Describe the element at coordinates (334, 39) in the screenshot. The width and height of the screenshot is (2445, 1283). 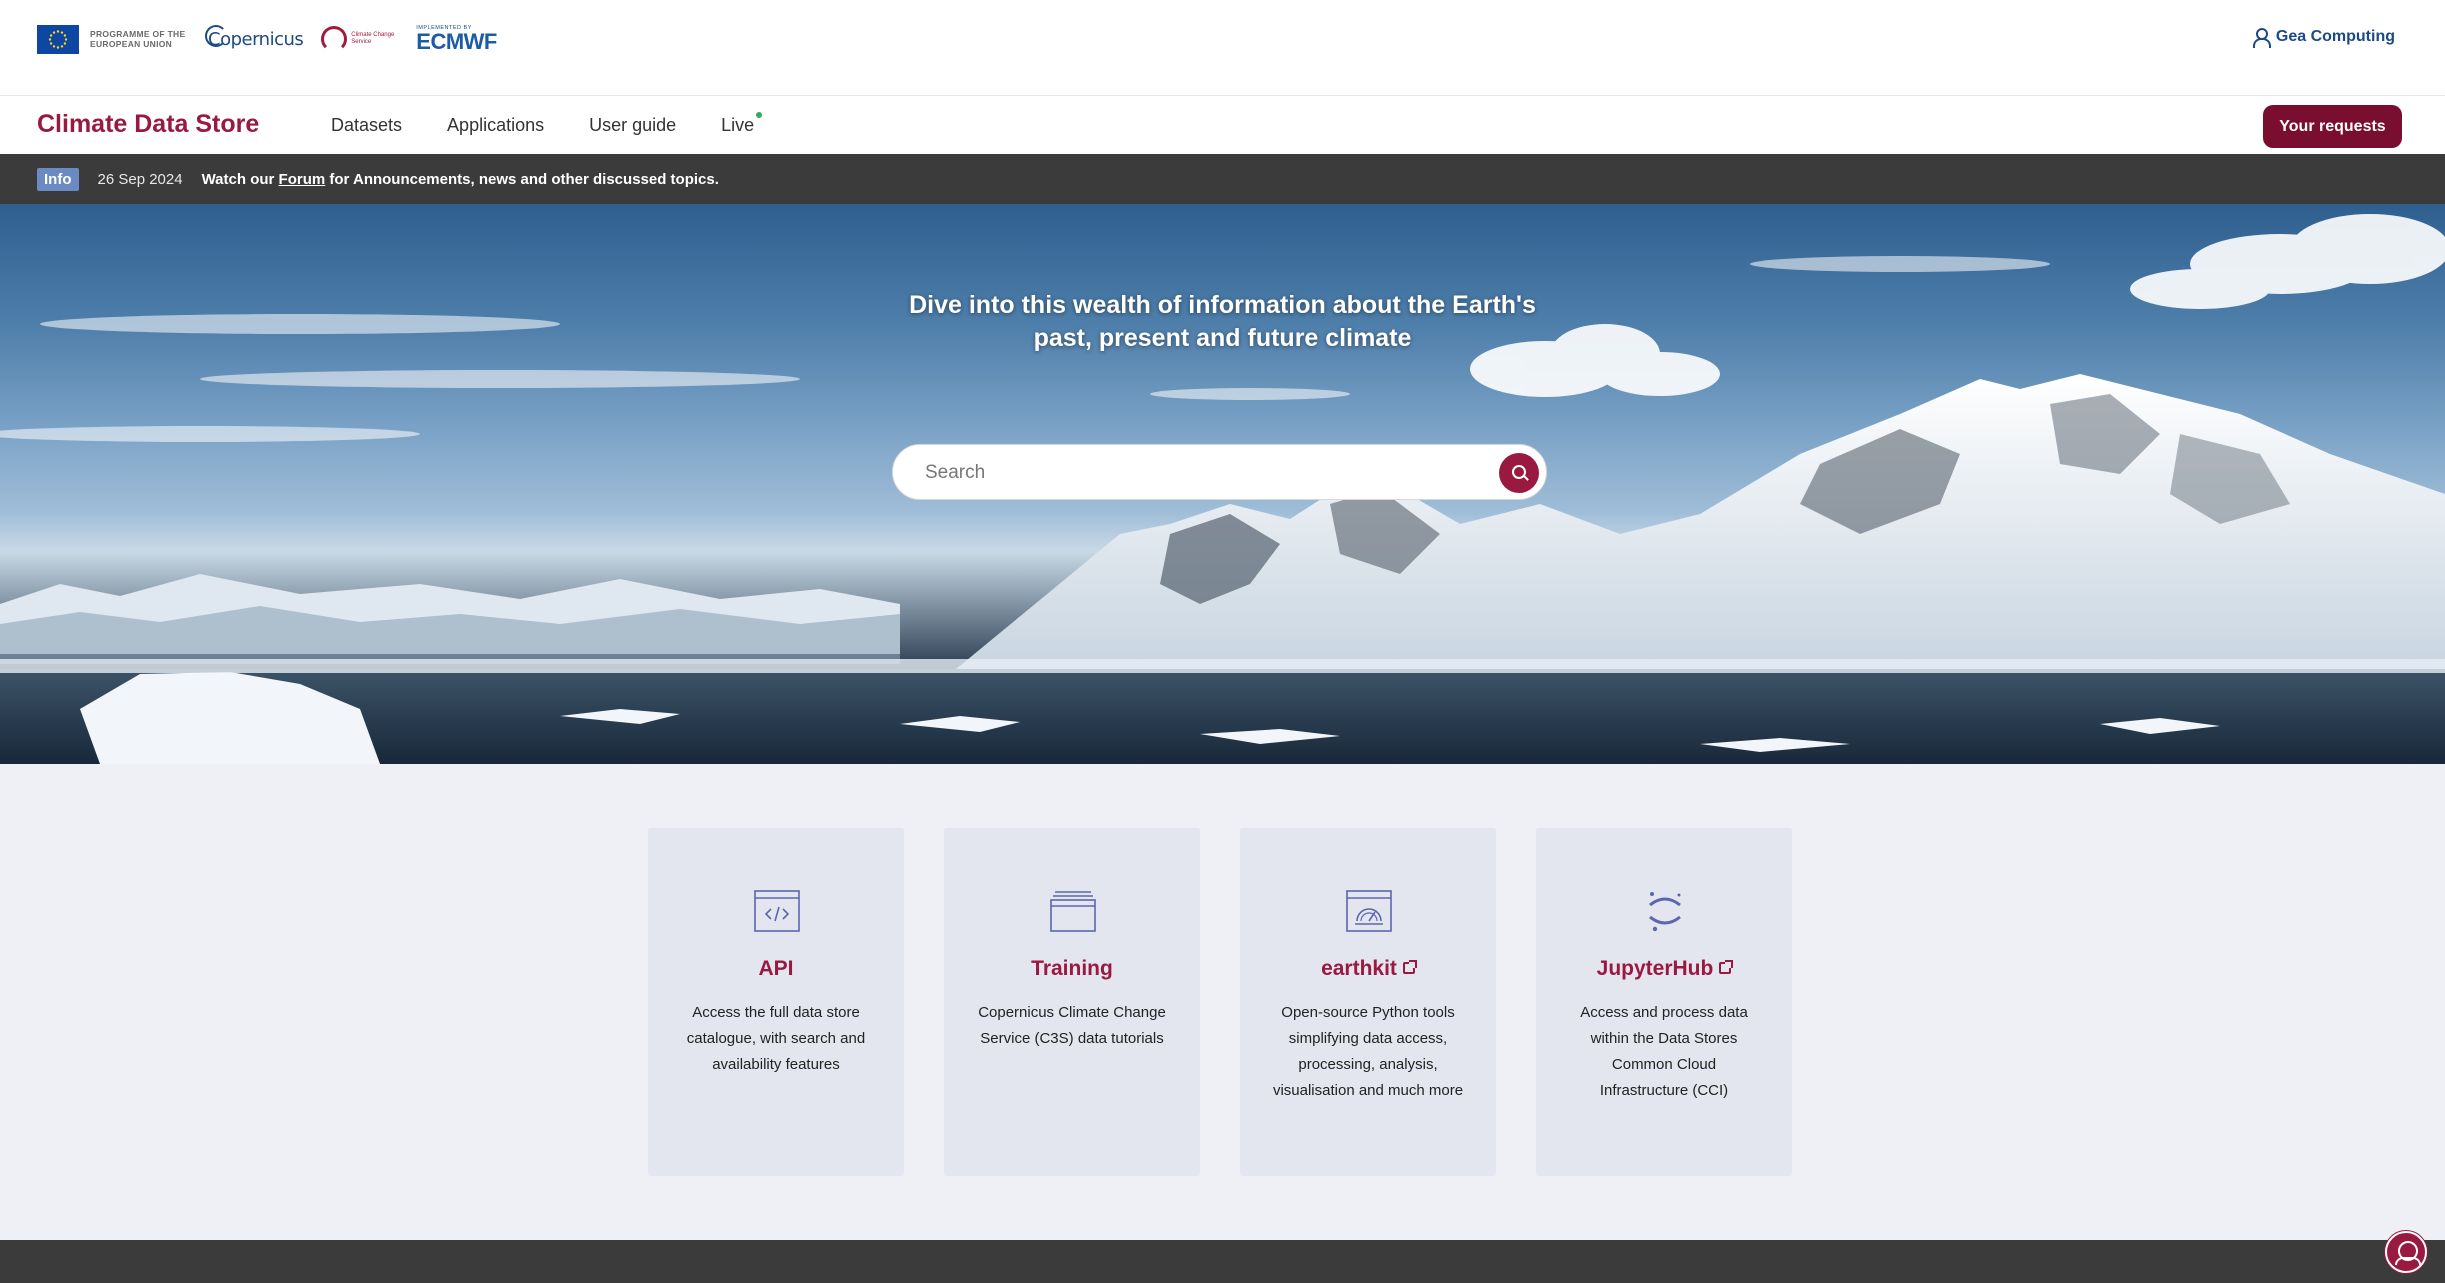
I see `c3s-swirl-icon` at that location.